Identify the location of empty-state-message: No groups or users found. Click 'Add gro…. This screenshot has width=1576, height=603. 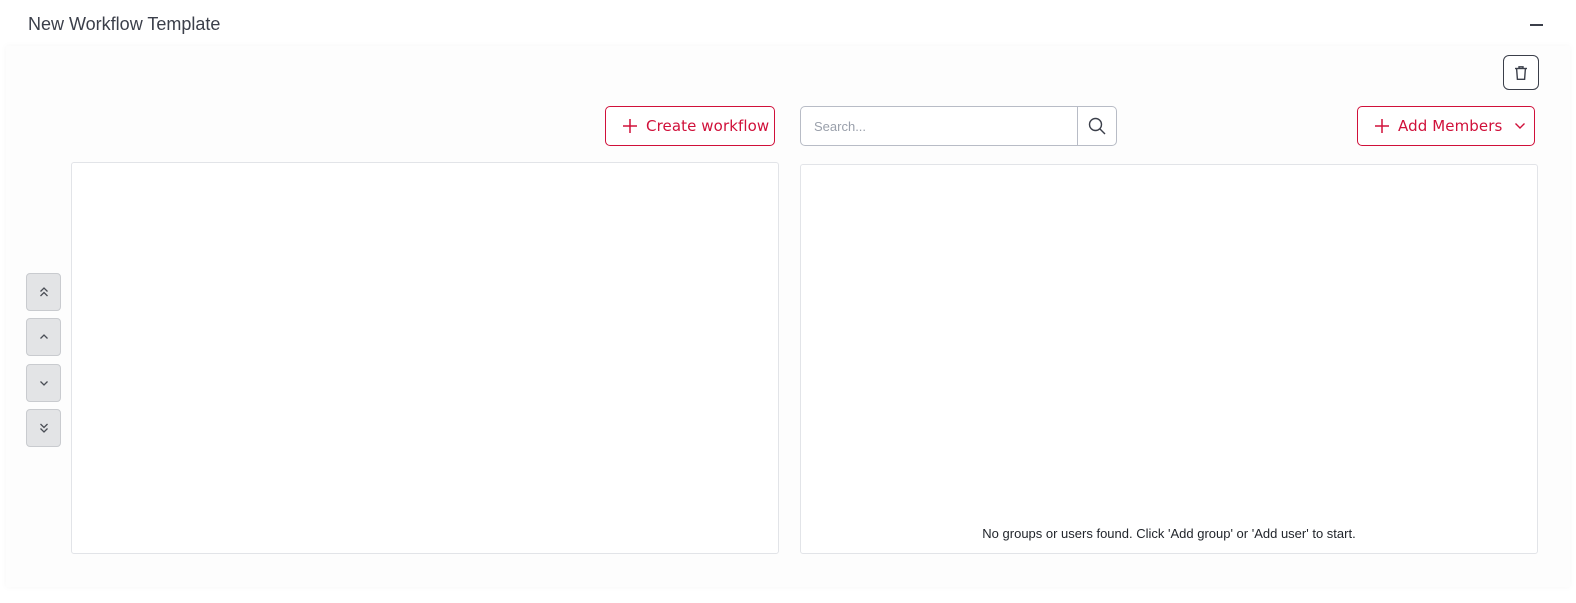
(1169, 533).